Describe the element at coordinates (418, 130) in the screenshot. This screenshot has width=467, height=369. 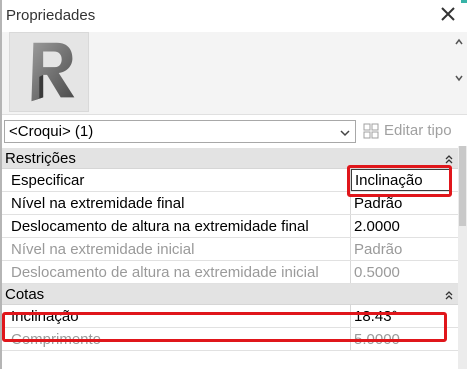
I see `edit-type-label: Editar tipo` at that location.